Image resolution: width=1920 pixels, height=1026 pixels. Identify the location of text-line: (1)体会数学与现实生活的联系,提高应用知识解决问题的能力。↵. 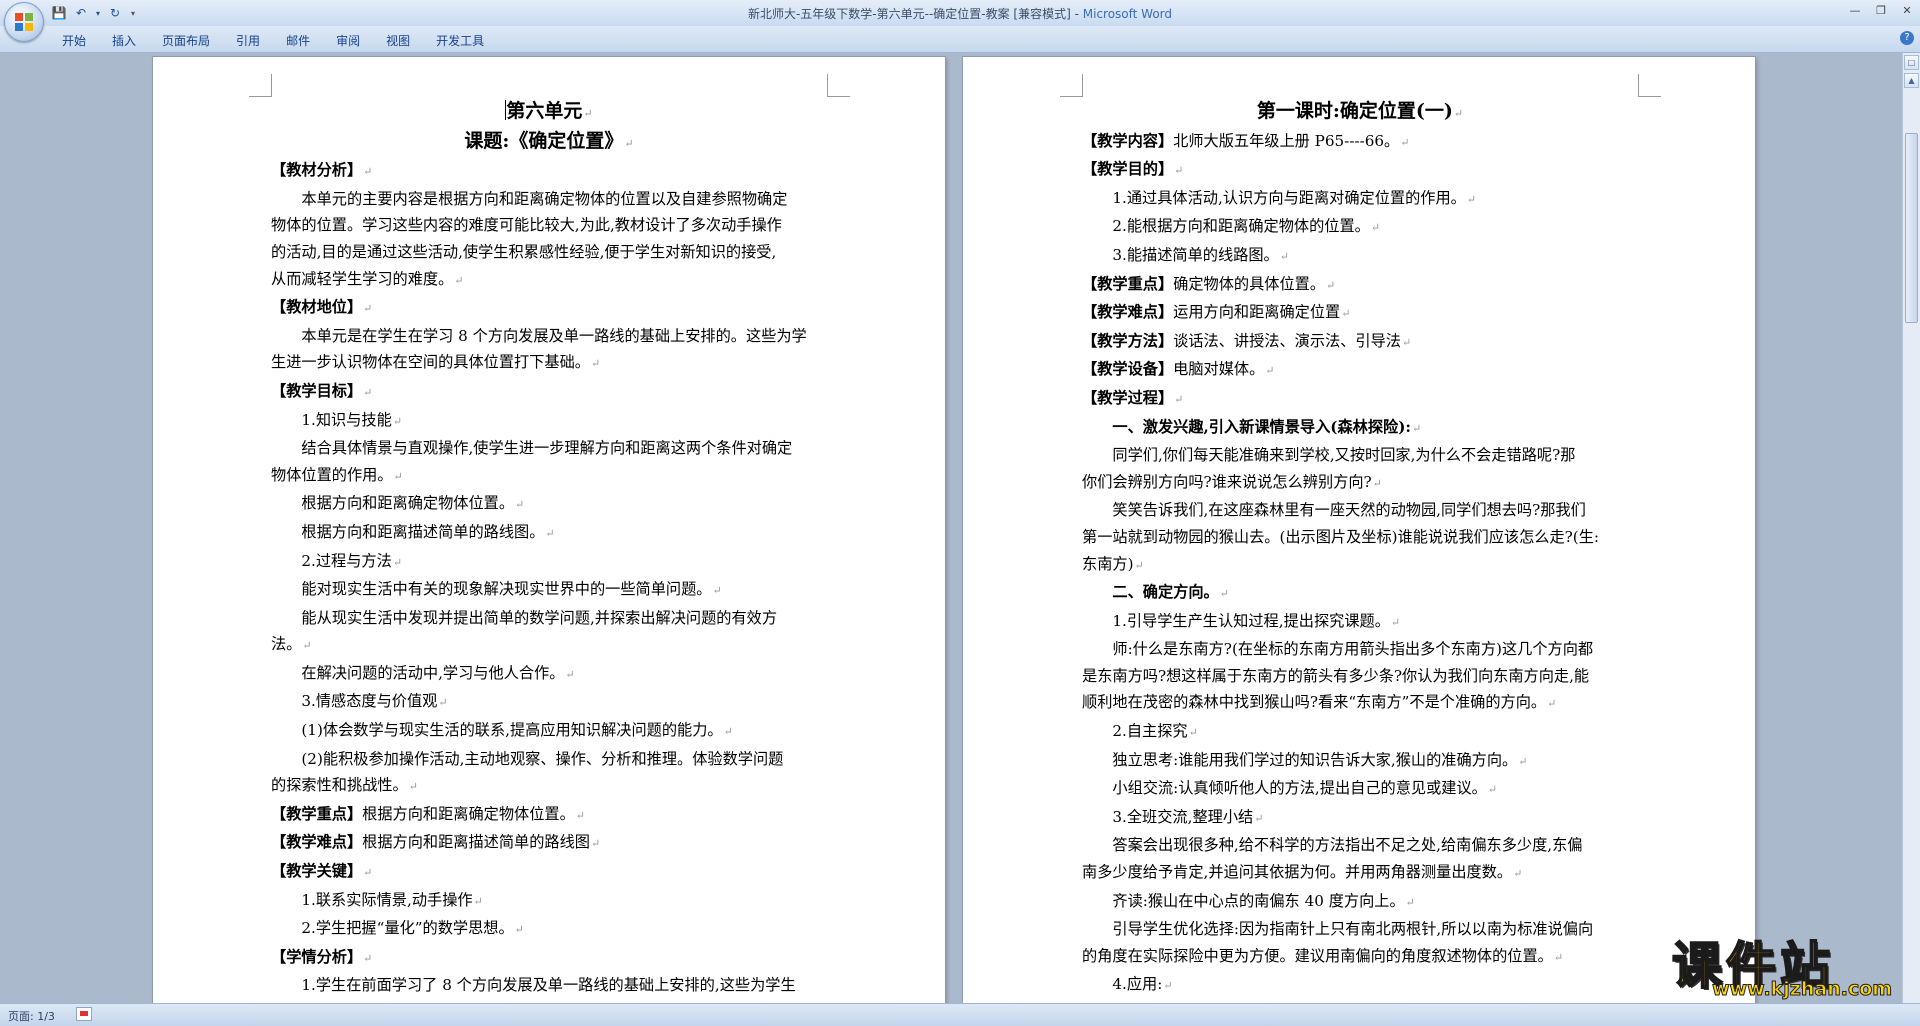
(549, 731).